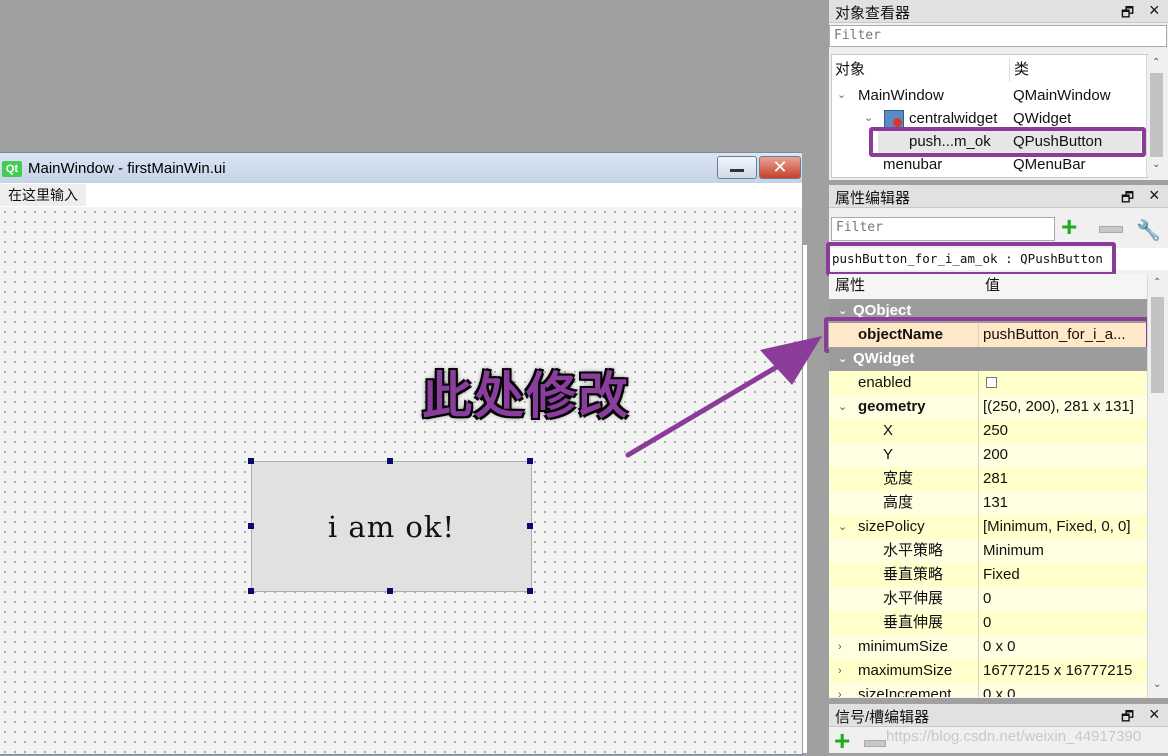 Image resolution: width=1168 pixels, height=756 pixels. I want to click on expand-arrow-icon: ⌄, so click(841, 95).